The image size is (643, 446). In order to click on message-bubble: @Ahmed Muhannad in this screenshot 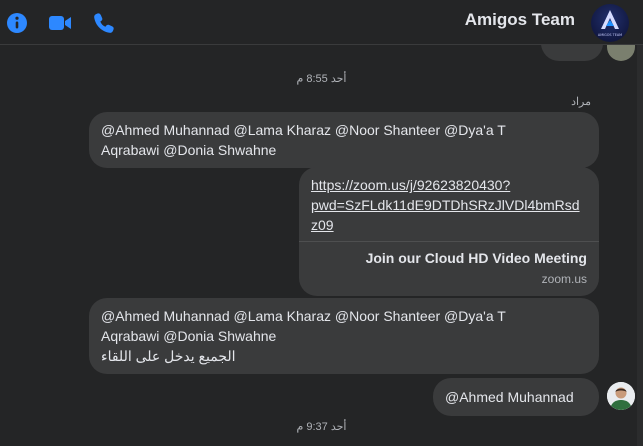, I will do `click(516, 397)`.